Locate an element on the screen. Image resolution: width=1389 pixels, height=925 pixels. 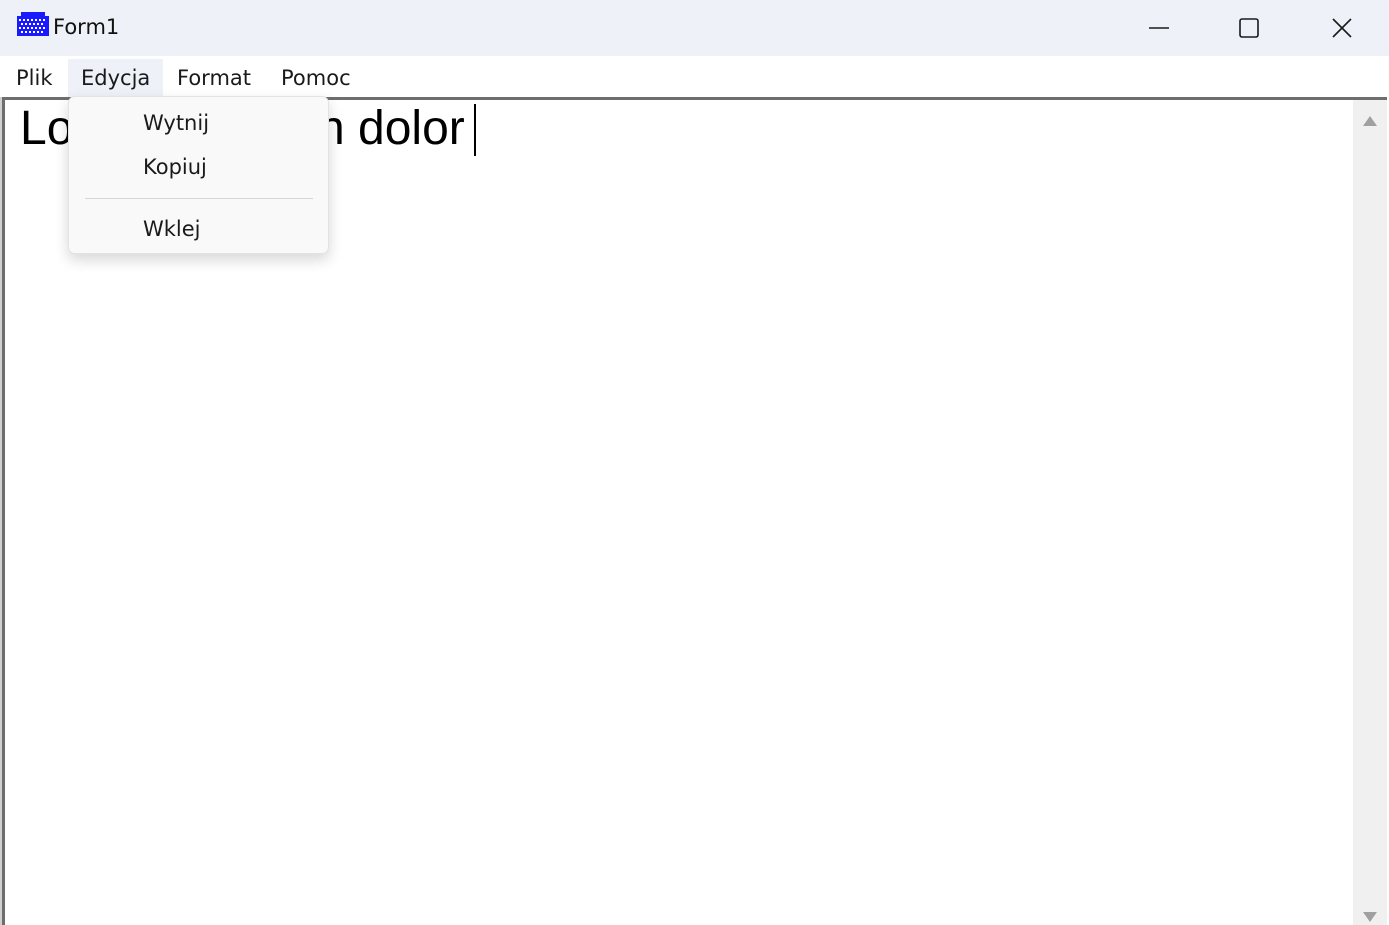
editor-text-left: Lo is located at coordinates (47, 128).